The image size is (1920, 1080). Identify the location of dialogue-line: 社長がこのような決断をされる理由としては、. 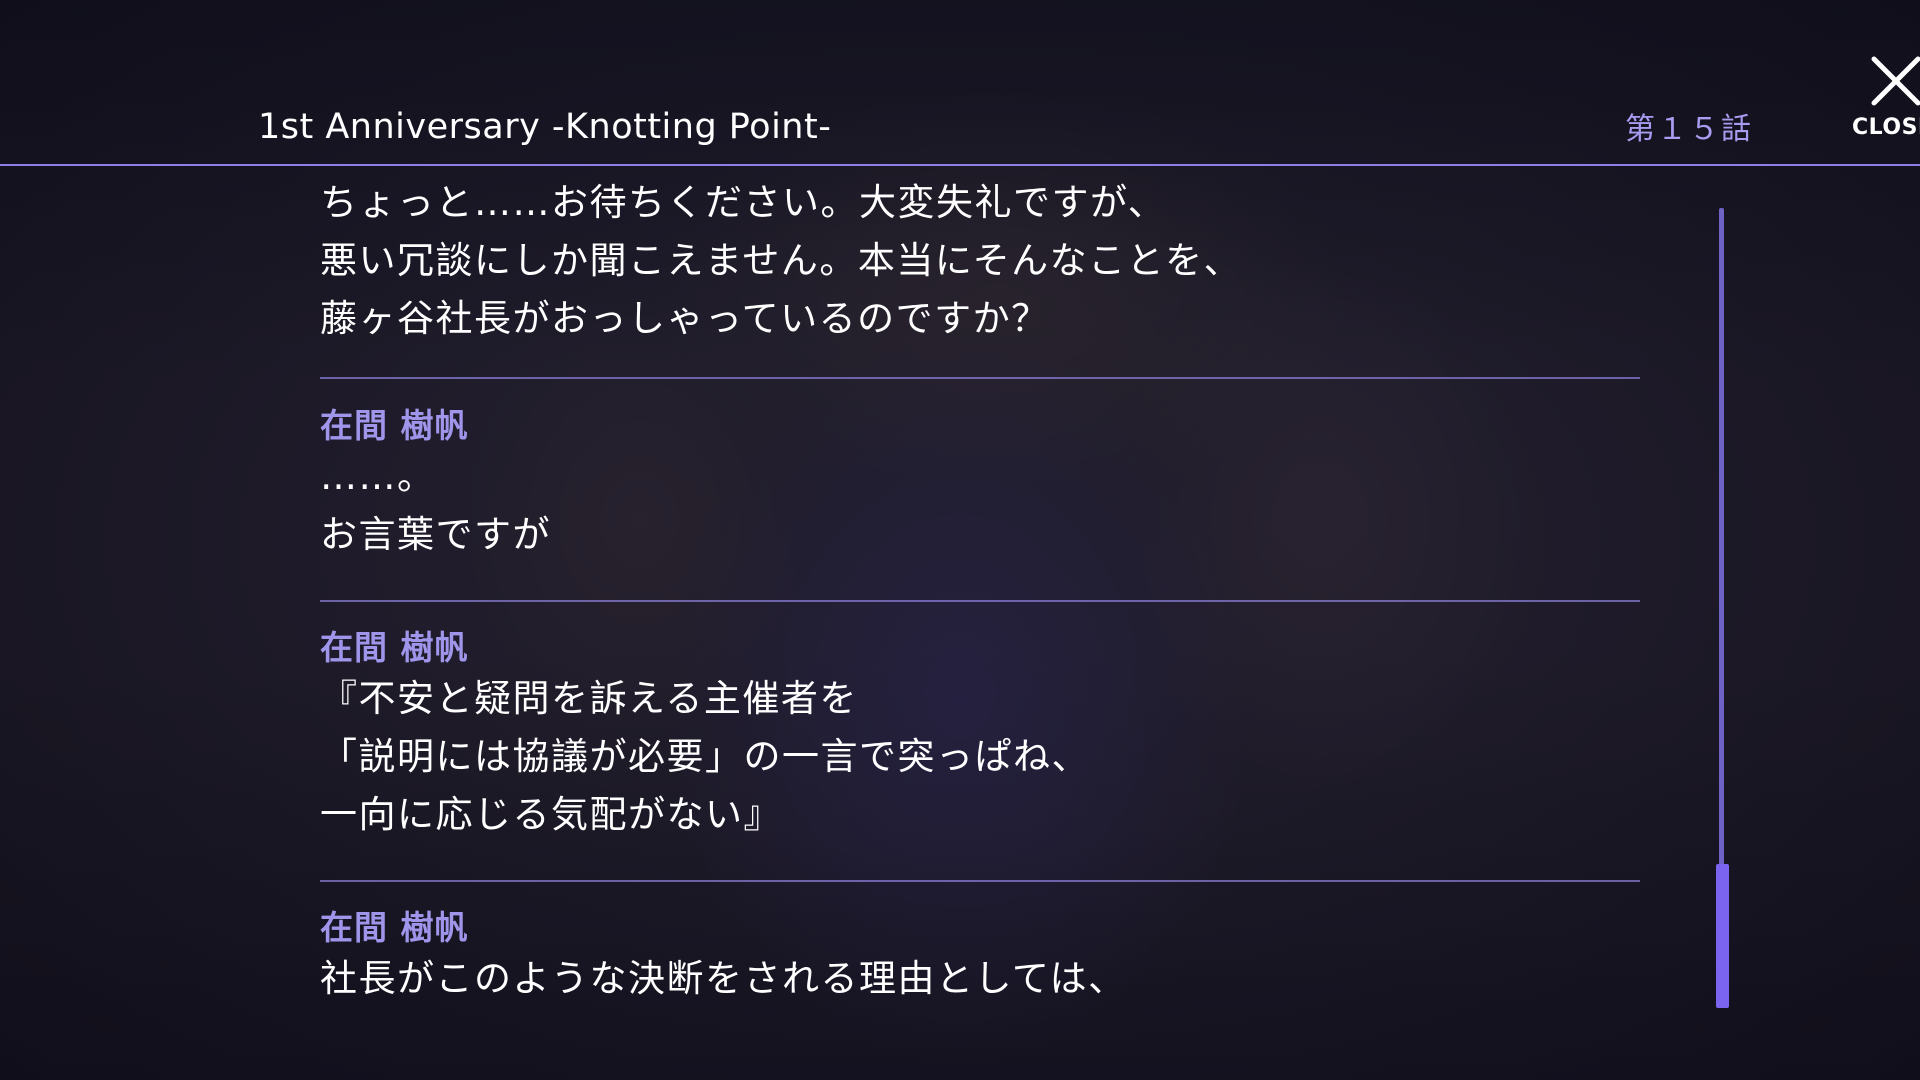
(723, 978).